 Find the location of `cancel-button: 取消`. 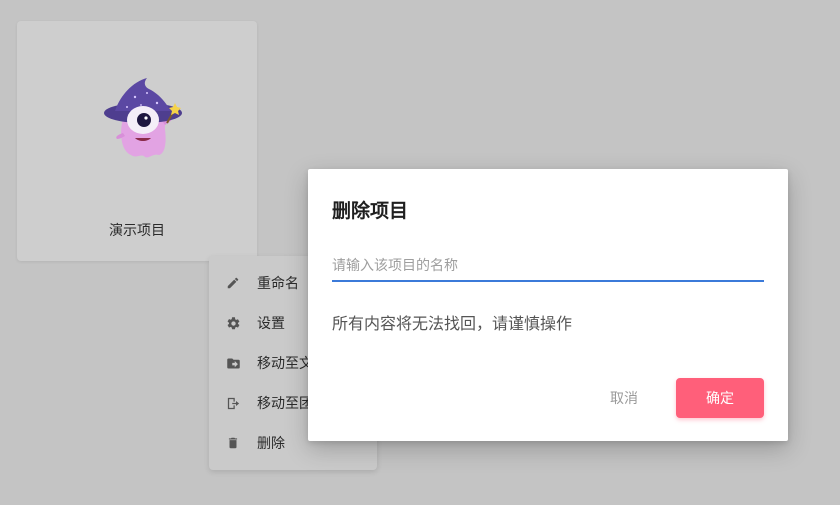

cancel-button: 取消 is located at coordinates (624, 398).